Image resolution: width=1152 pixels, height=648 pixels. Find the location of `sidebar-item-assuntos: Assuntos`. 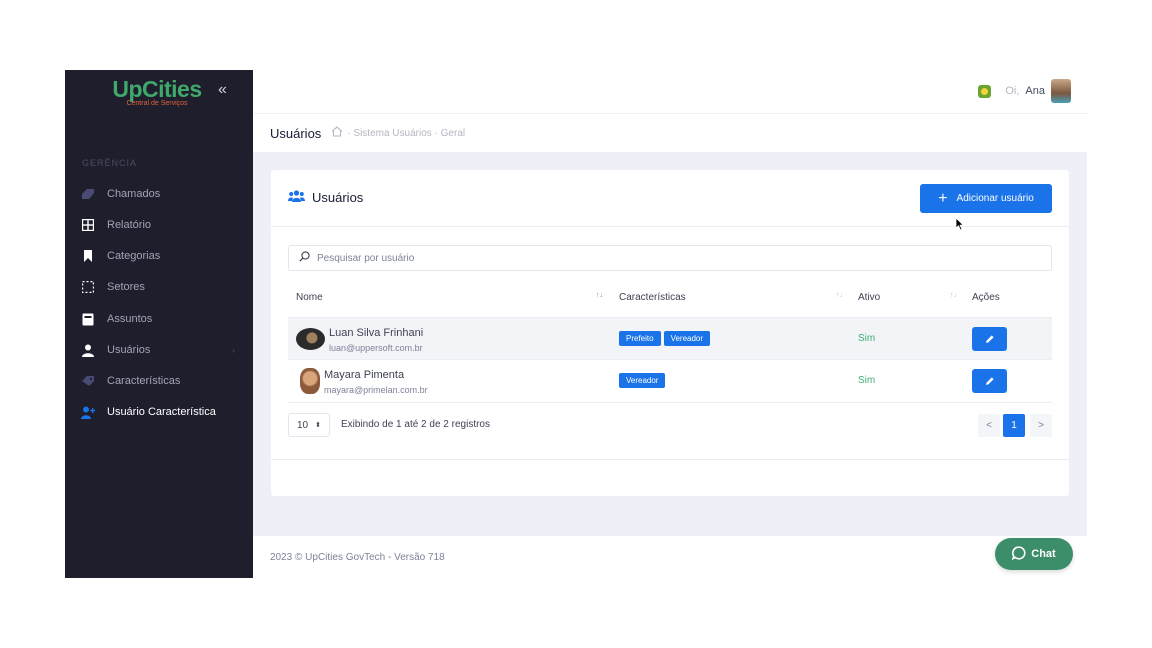

sidebar-item-assuntos: Assuntos is located at coordinates (159, 319).